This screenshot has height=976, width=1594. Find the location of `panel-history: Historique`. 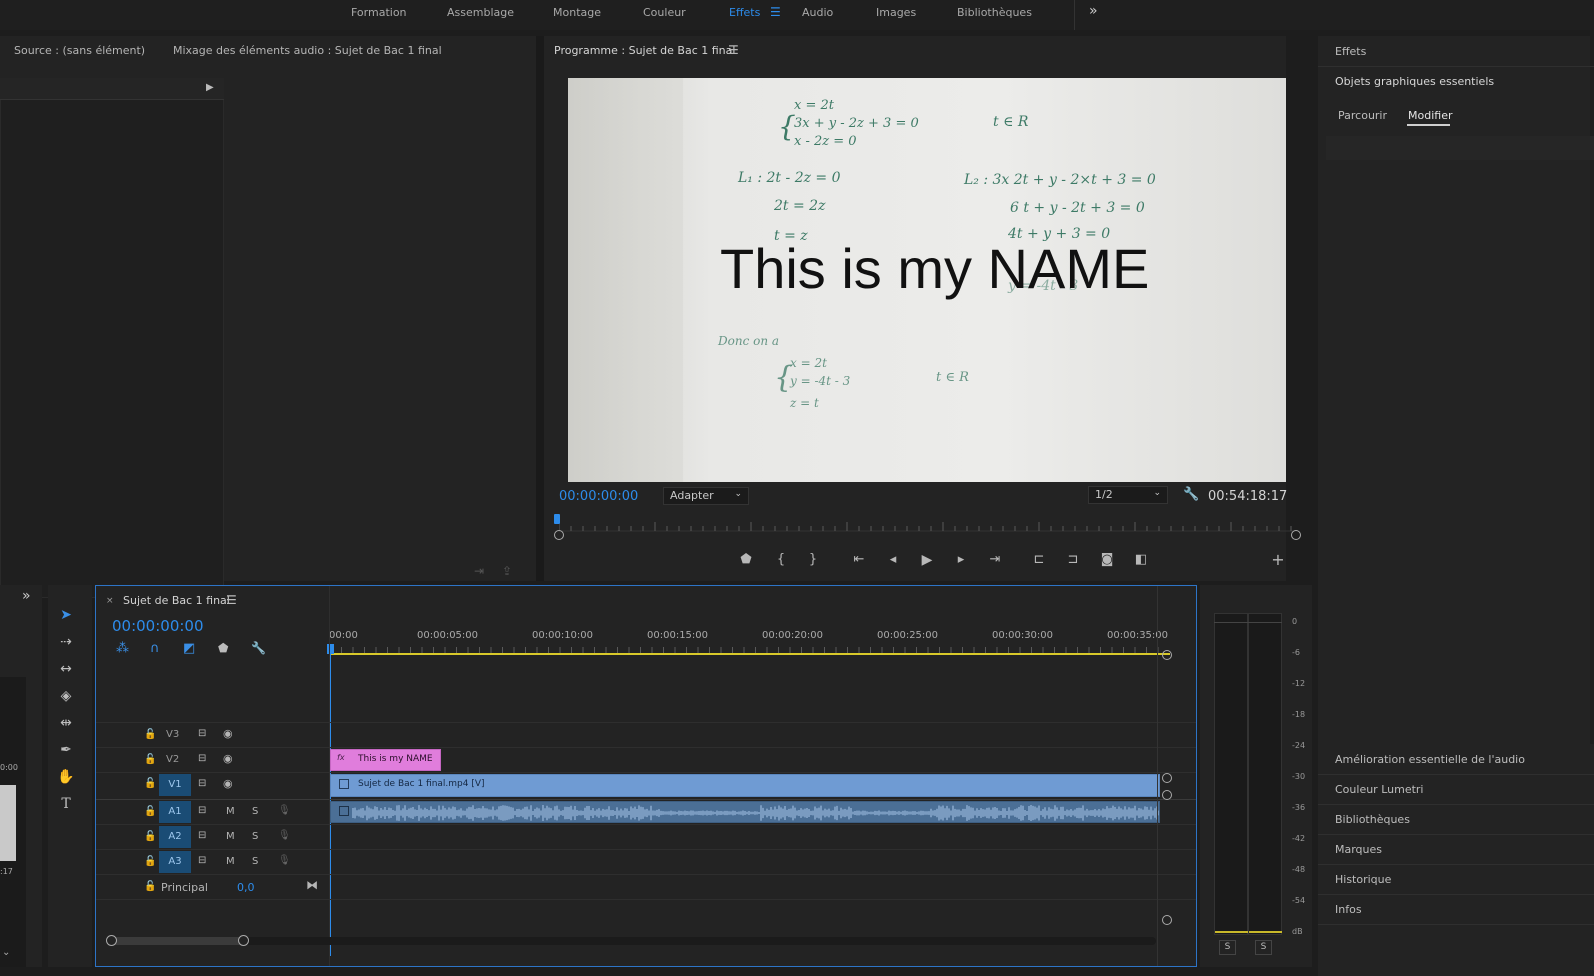

panel-history: Historique is located at coordinates (1363, 879).